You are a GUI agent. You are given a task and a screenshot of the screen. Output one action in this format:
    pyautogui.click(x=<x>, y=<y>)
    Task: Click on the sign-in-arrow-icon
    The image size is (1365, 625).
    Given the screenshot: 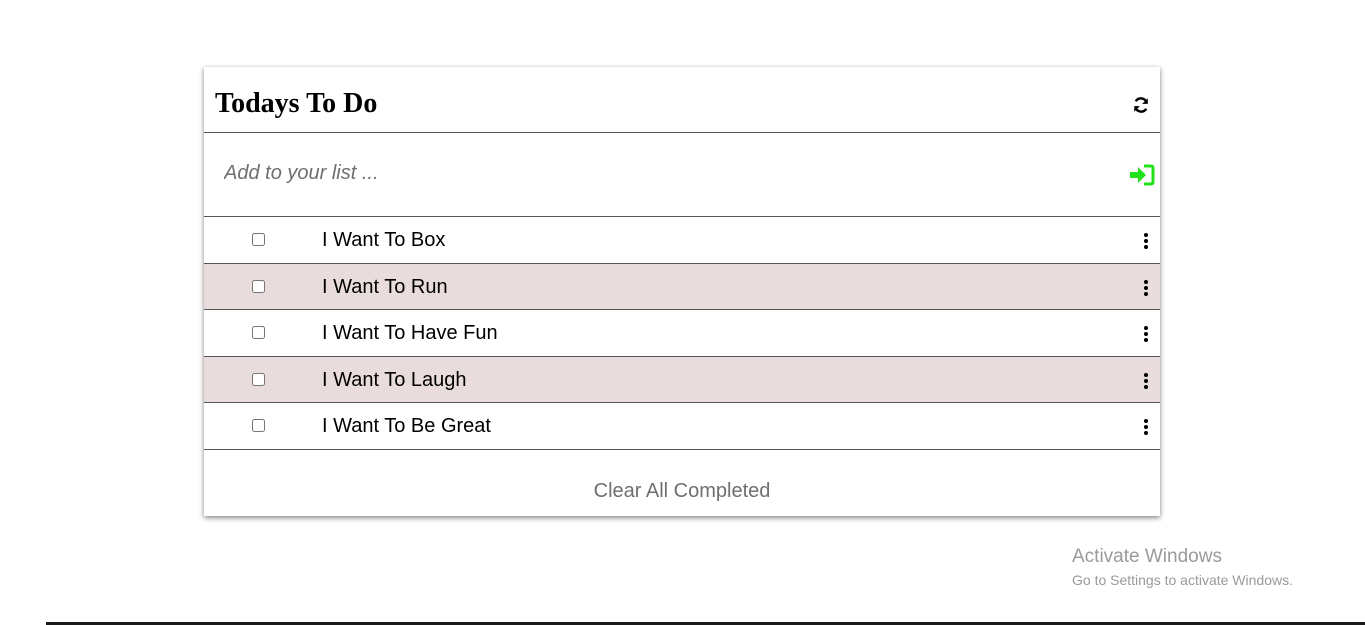 What is the action you would take?
    pyautogui.click(x=1142, y=175)
    